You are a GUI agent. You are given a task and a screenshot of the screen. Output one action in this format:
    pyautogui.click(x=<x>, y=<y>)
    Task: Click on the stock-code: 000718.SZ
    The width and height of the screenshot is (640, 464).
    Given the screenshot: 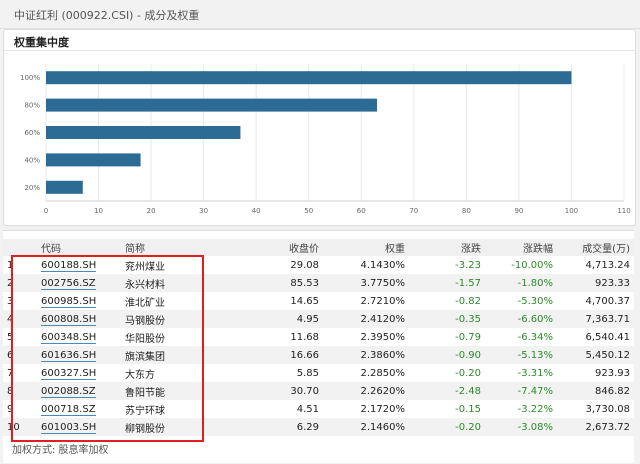 What is the action you would take?
    pyautogui.click(x=79, y=409)
    